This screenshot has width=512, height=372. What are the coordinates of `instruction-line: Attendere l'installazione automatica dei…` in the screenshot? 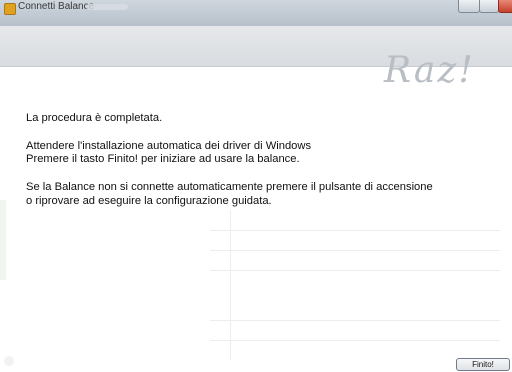 It's located at (169, 146).